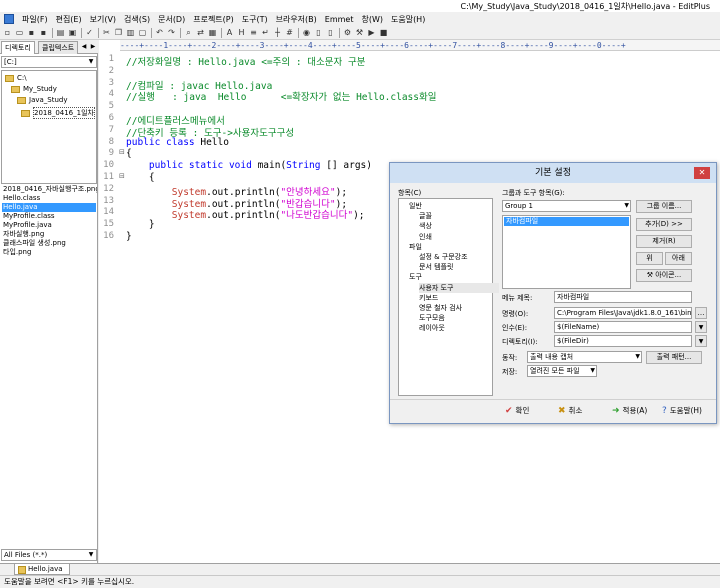  Describe the element at coordinates (84, 47) in the screenshot. I see `tab-scroll-left-icon: ◀` at that location.